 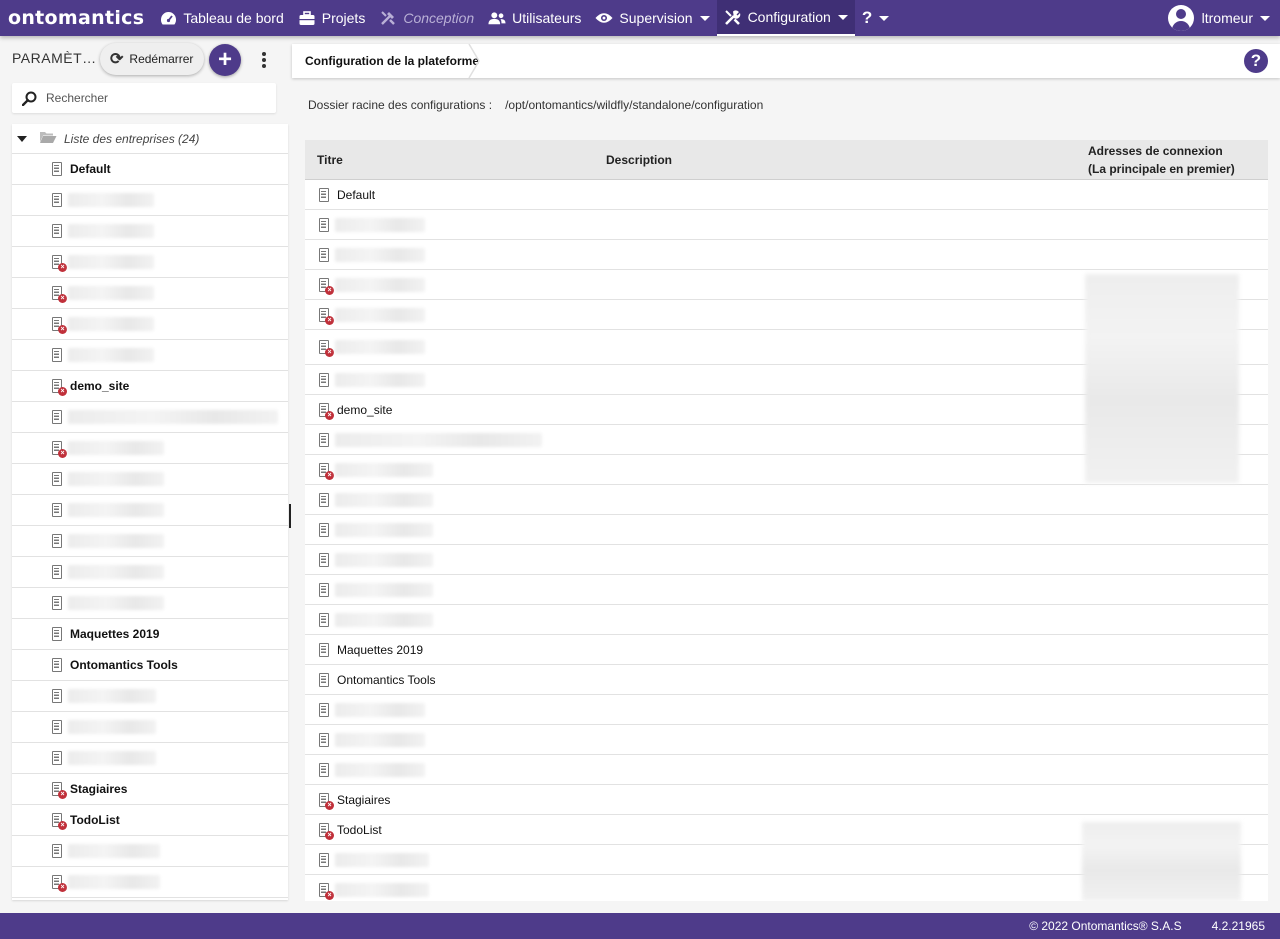 I want to click on tree-item: × TodoList, so click(x=150, y=820).